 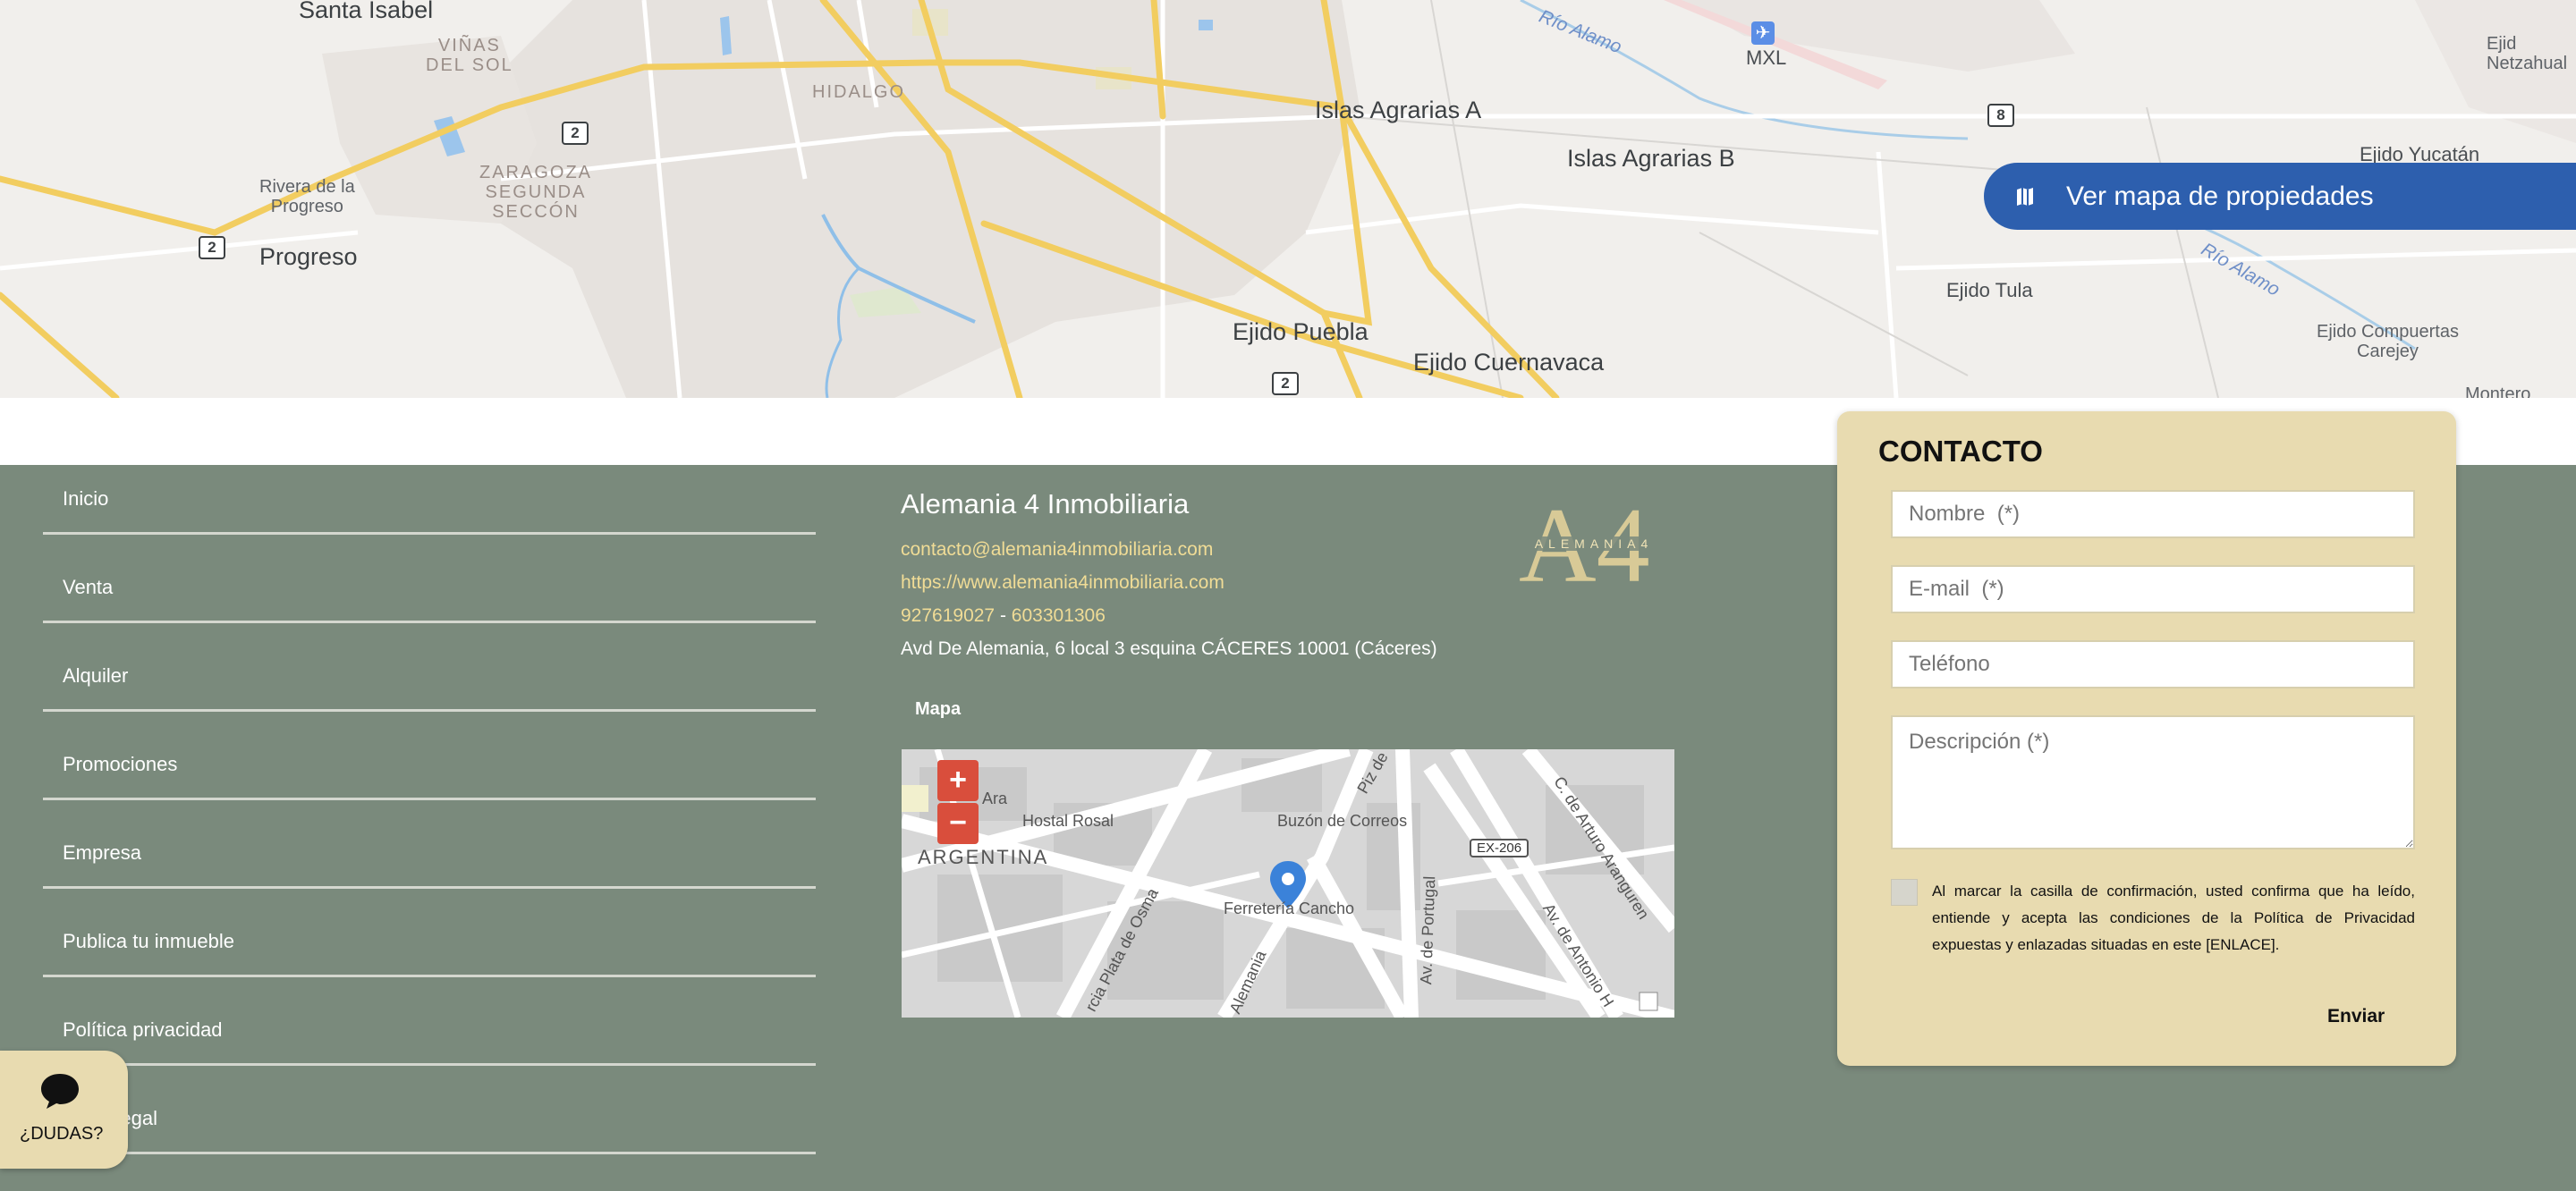 I want to click on map-label-ejido-tula: Ejido Tula, so click(x=1989, y=290).